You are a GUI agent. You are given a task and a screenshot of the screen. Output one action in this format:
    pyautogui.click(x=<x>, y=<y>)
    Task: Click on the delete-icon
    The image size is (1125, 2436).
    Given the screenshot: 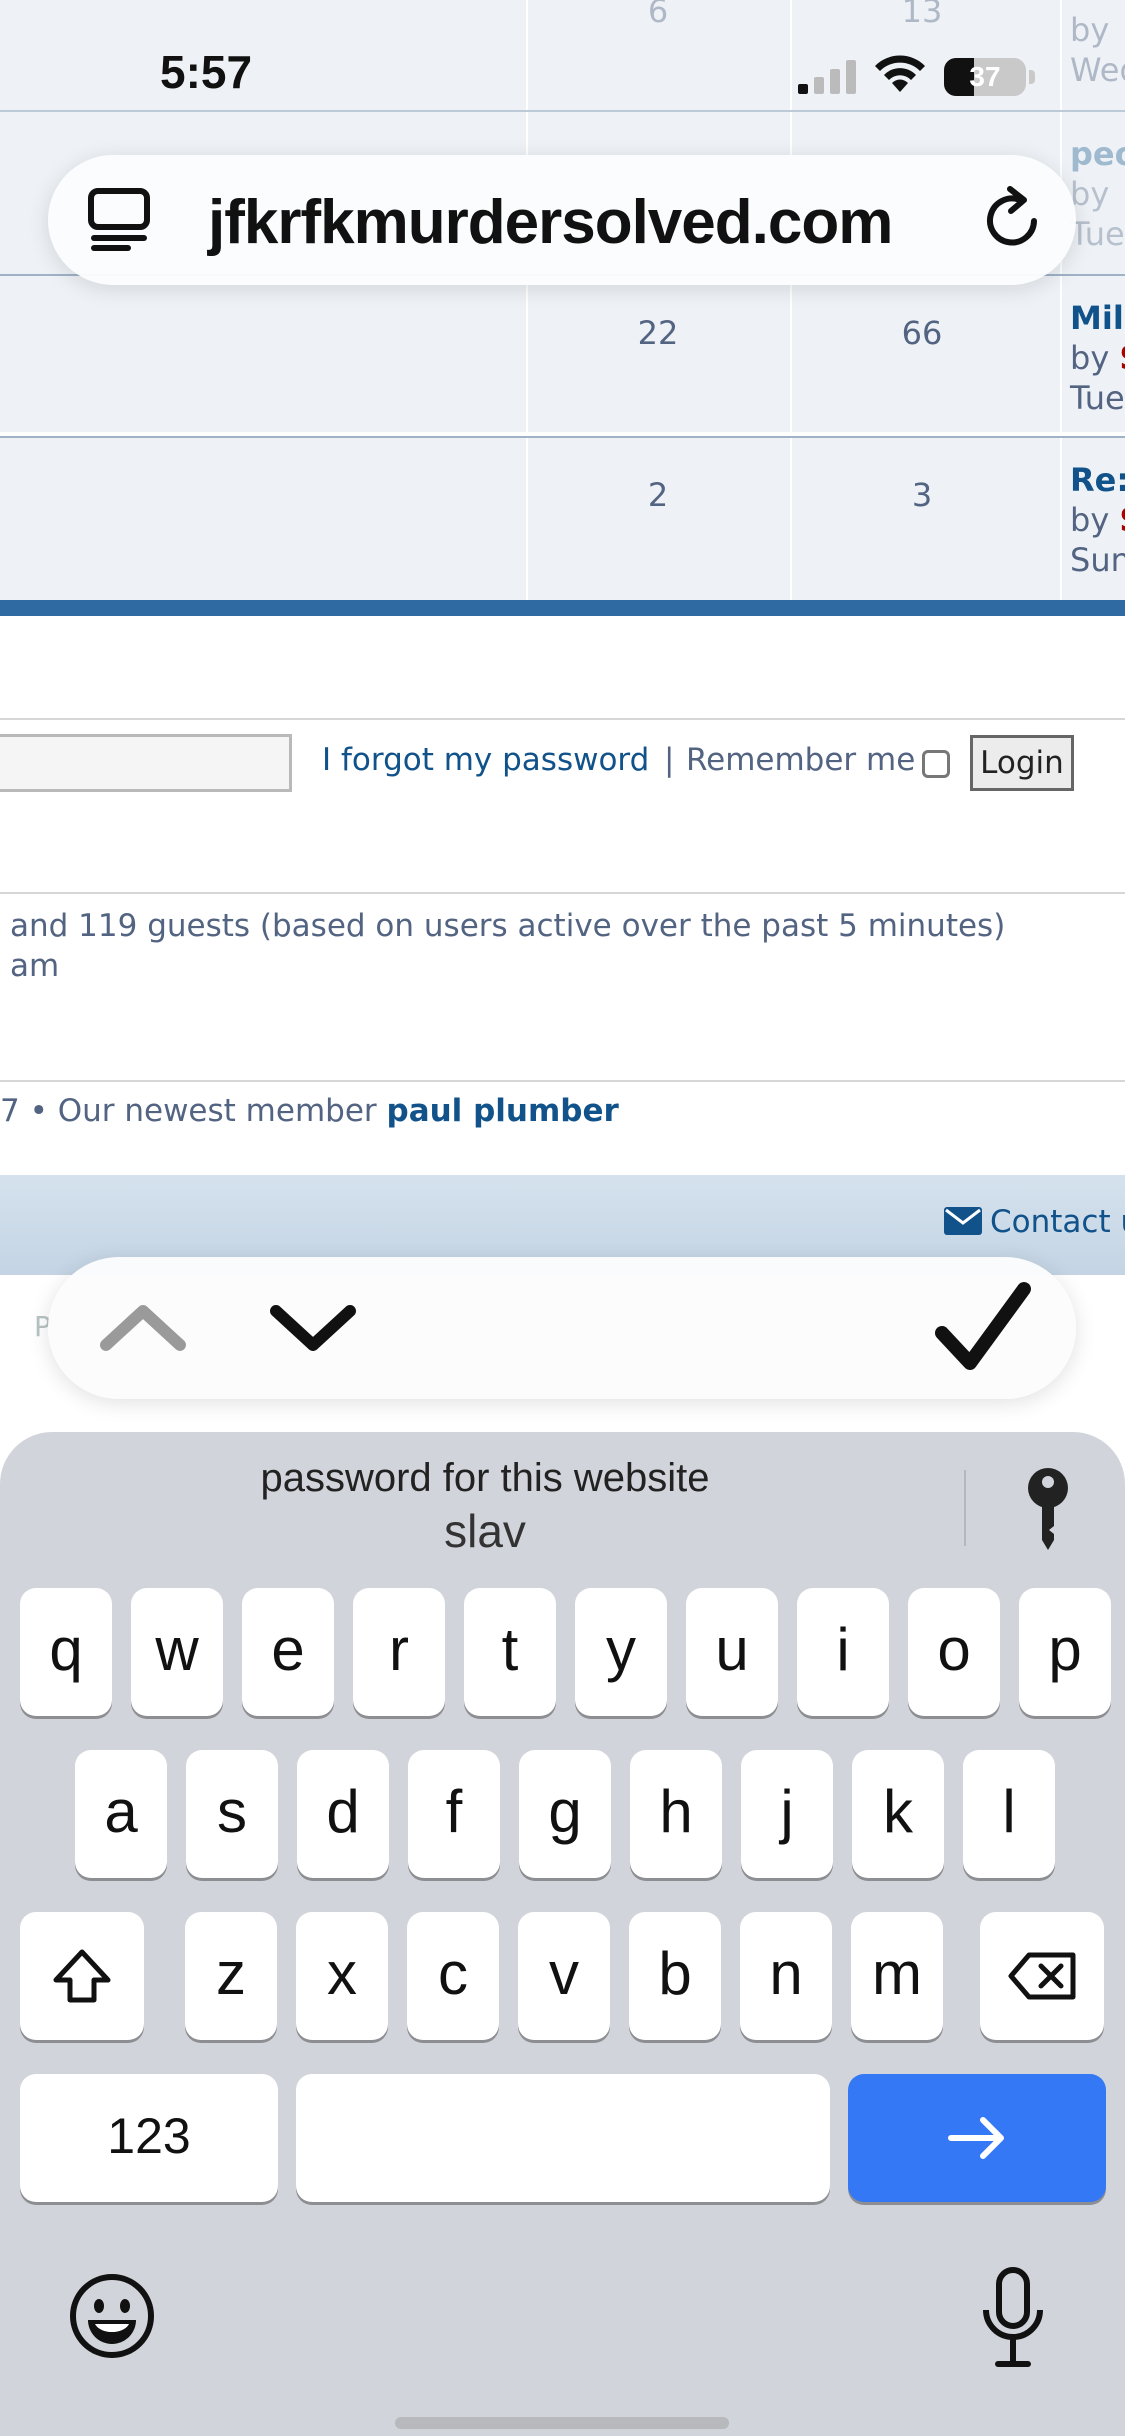 What is the action you would take?
    pyautogui.click(x=1042, y=1976)
    